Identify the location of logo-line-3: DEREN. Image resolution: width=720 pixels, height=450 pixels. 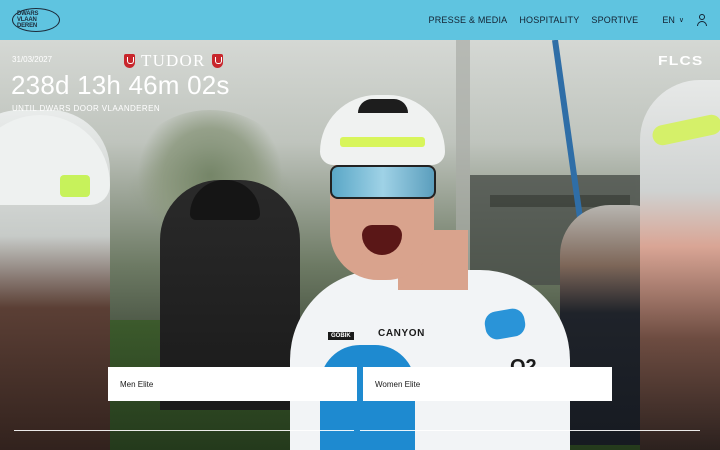
(27, 26).